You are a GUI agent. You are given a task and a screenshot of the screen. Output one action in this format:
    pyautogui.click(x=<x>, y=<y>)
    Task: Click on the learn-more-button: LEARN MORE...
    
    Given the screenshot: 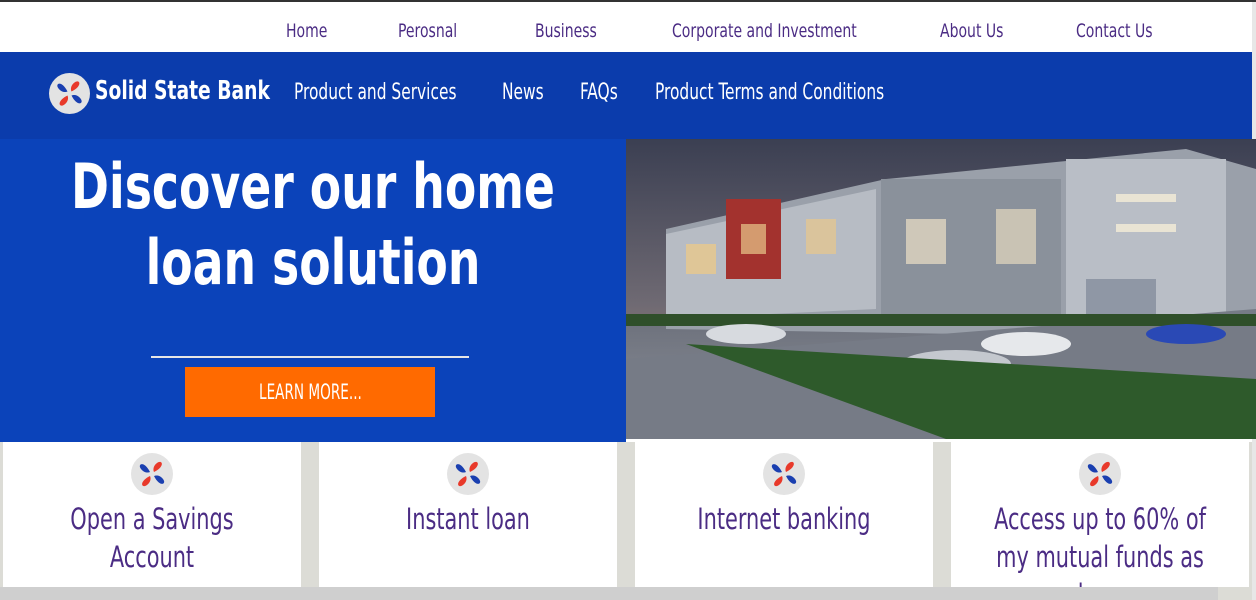 What is the action you would take?
    pyautogui.click(x=310, y=392)
    